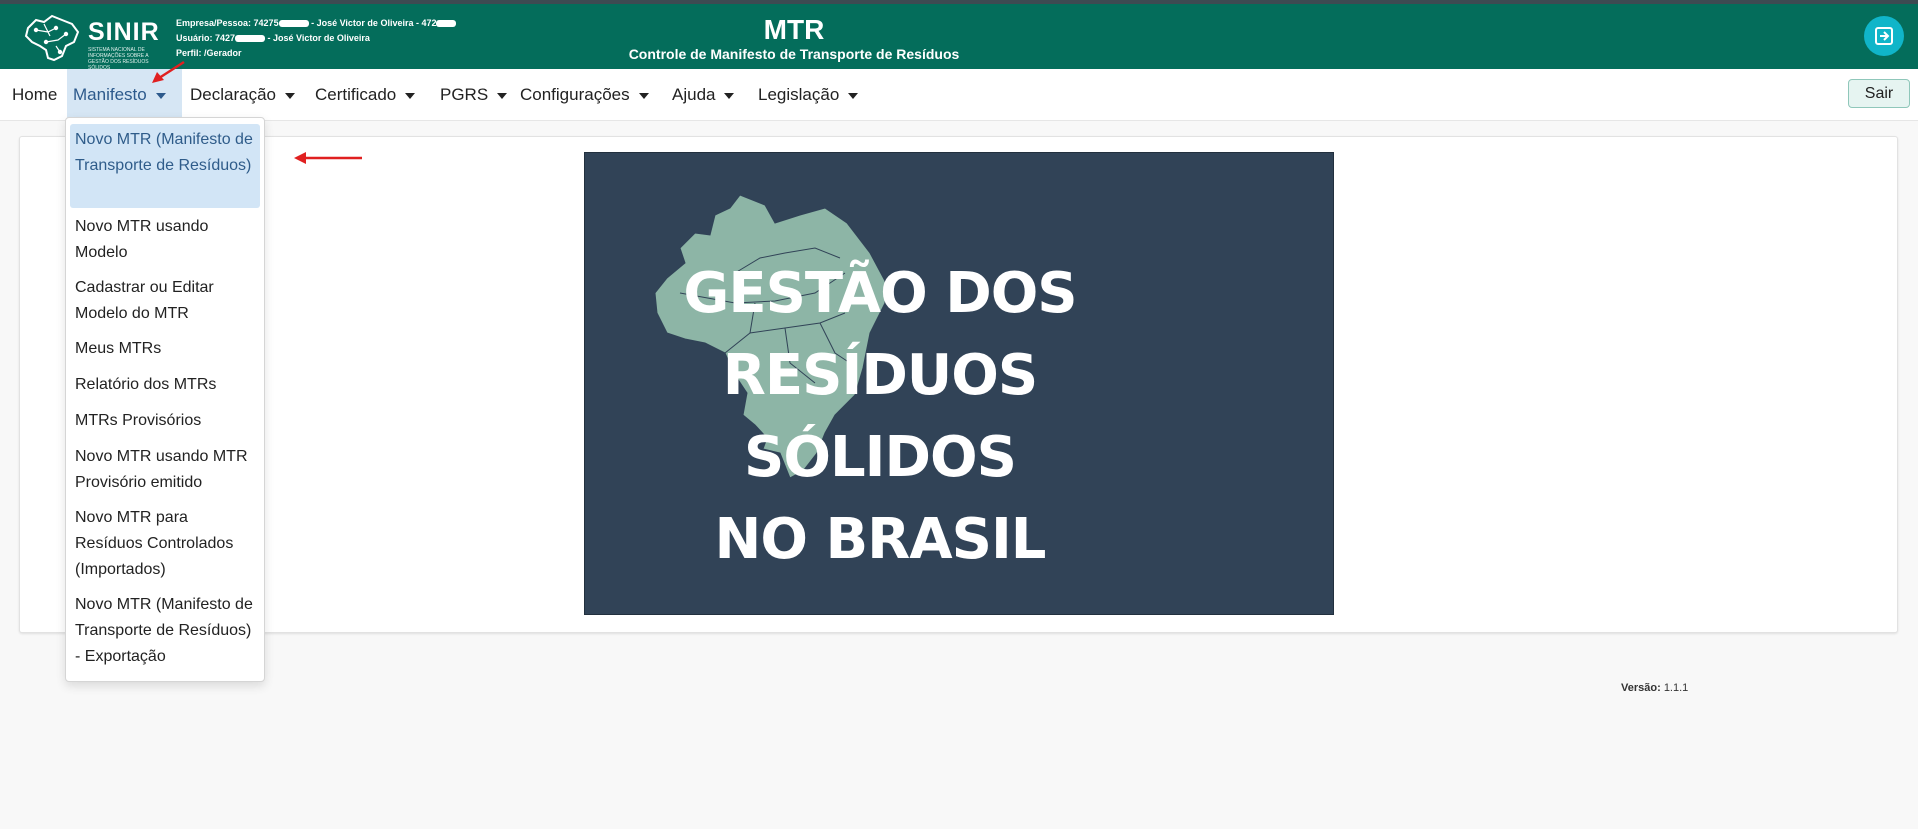 The image size is (1918, 829). What do you see at coordinates (110, 94) in the screenshot?
I see `nav-manifesto-label: Manifesto` at bounding box center [110, 94].